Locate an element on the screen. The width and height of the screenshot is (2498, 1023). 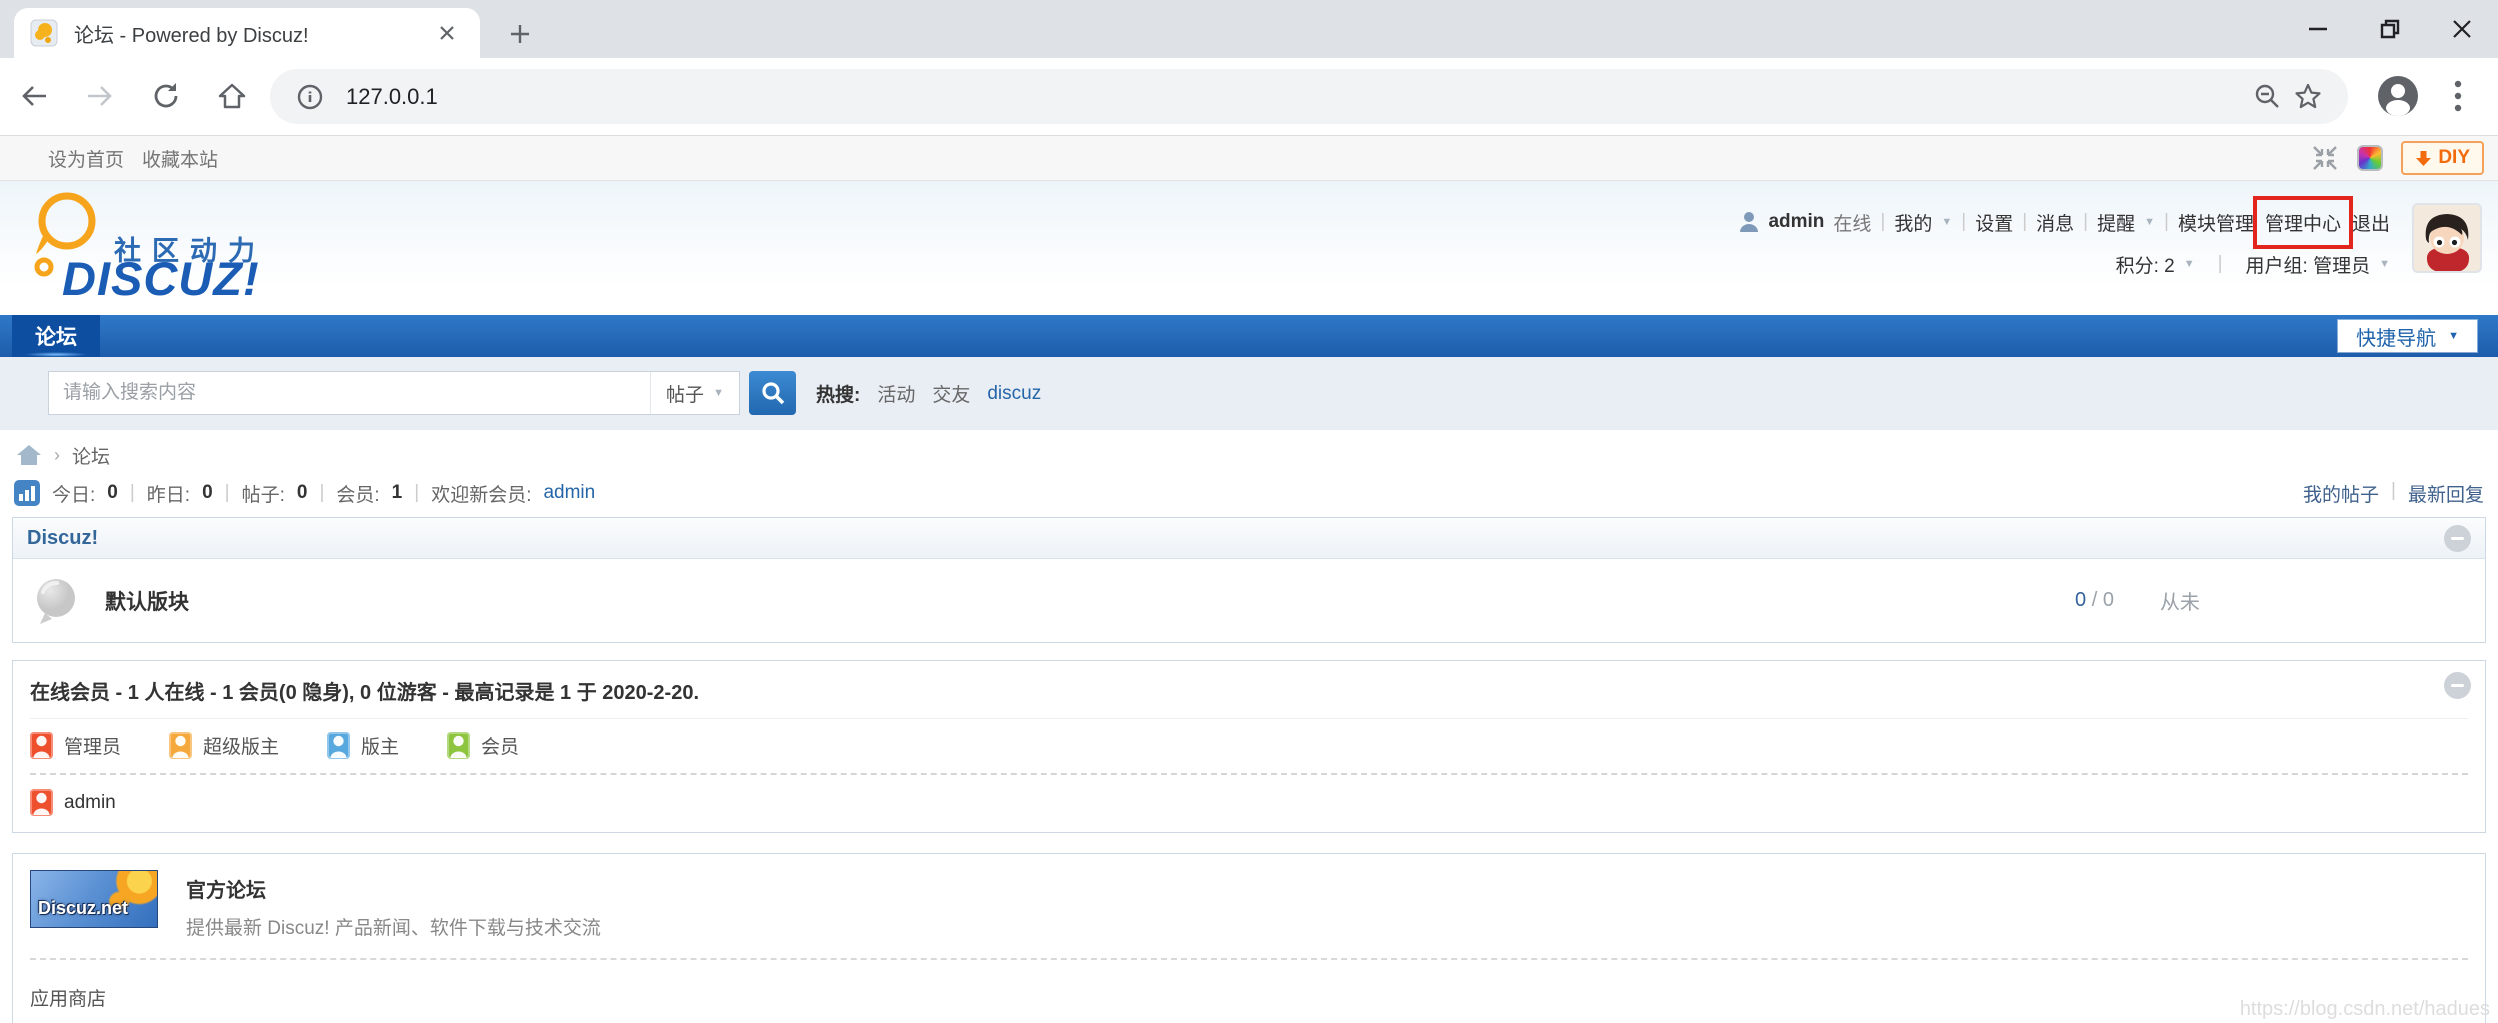
collapse-category-icon is located at coordinates (2457, 538).